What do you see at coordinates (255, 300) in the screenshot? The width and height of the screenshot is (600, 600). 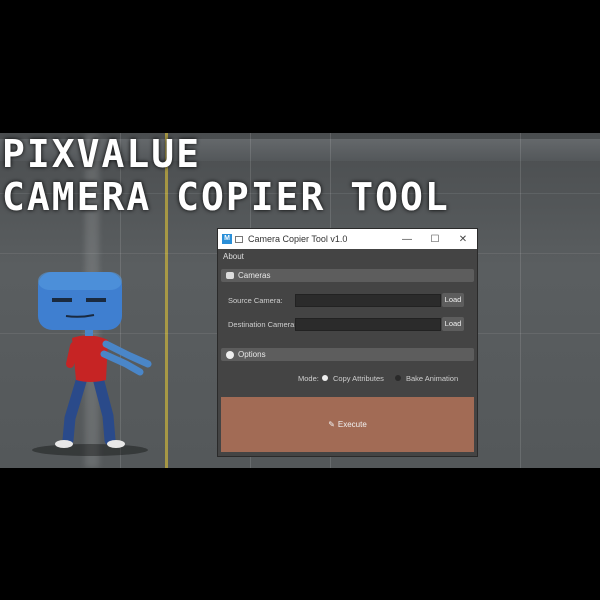 I see `source-camera-label: Source Camera:` at bounding box center [255, 300].